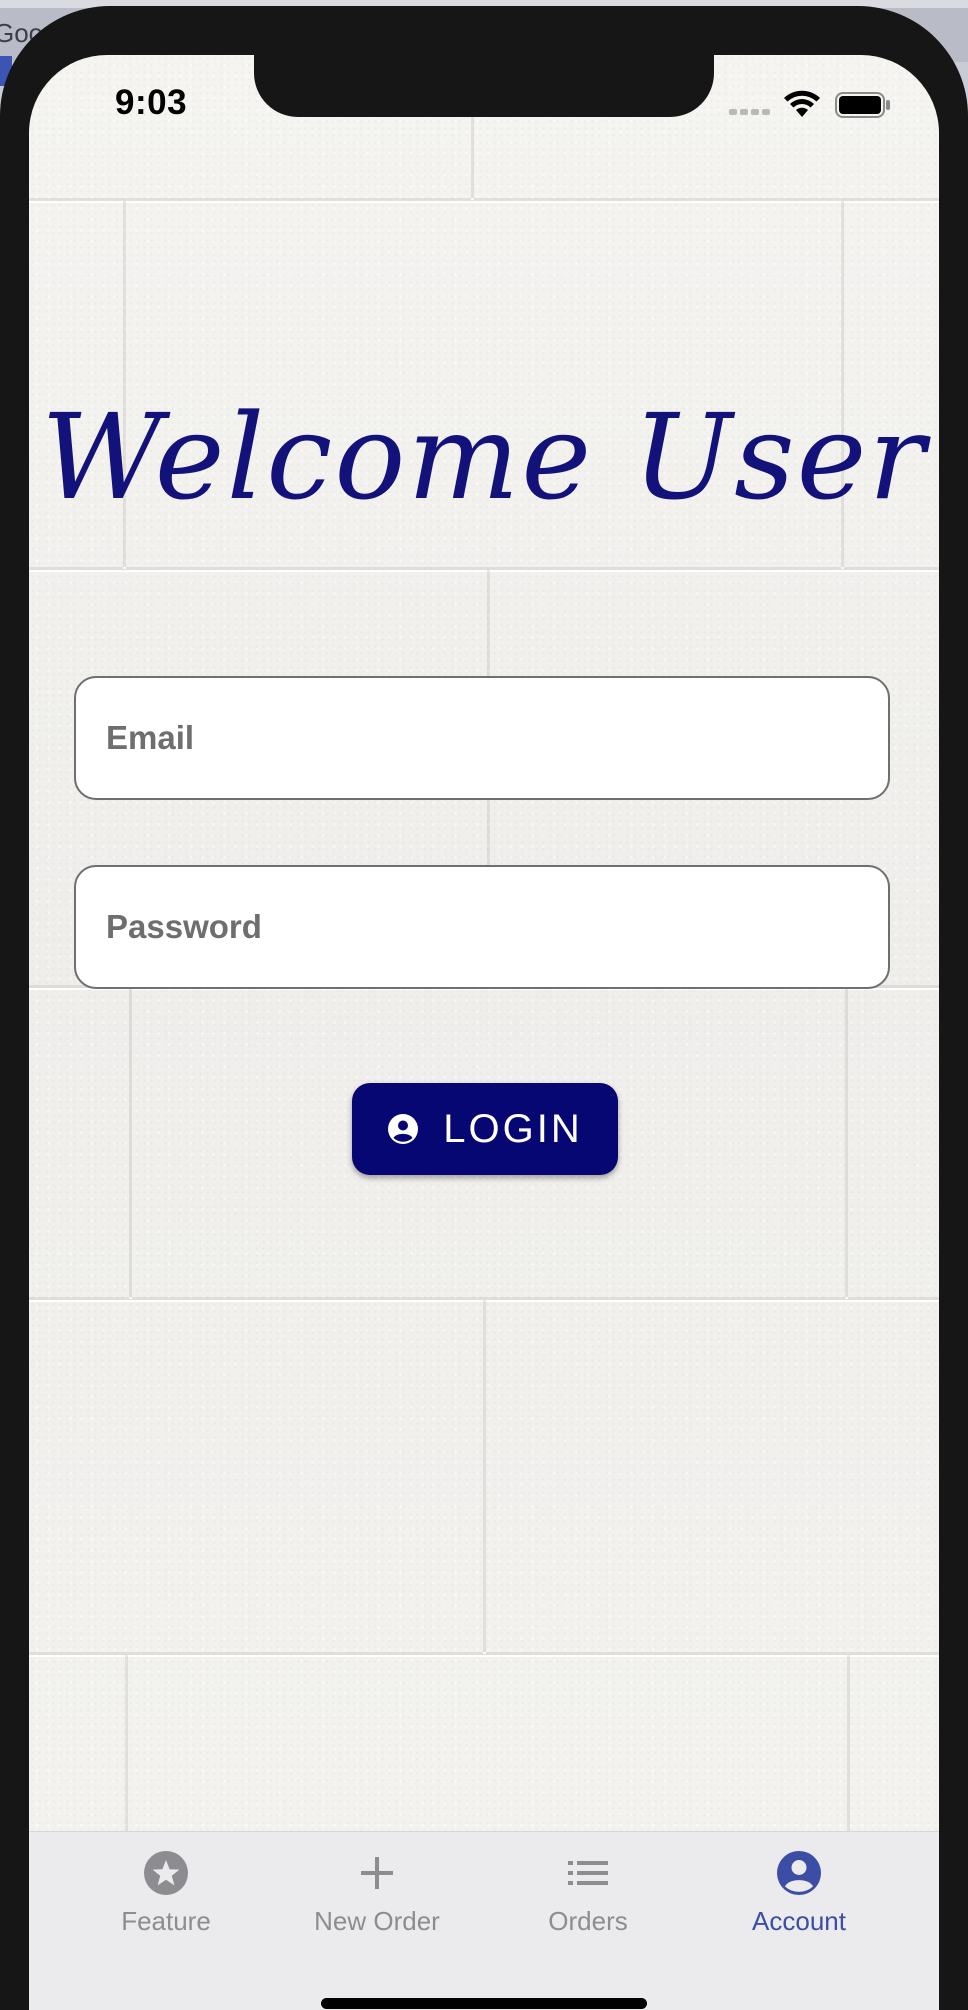 This screenshot has width=968, height=2010. I want to click on home-indicator, so click(484, 2003).